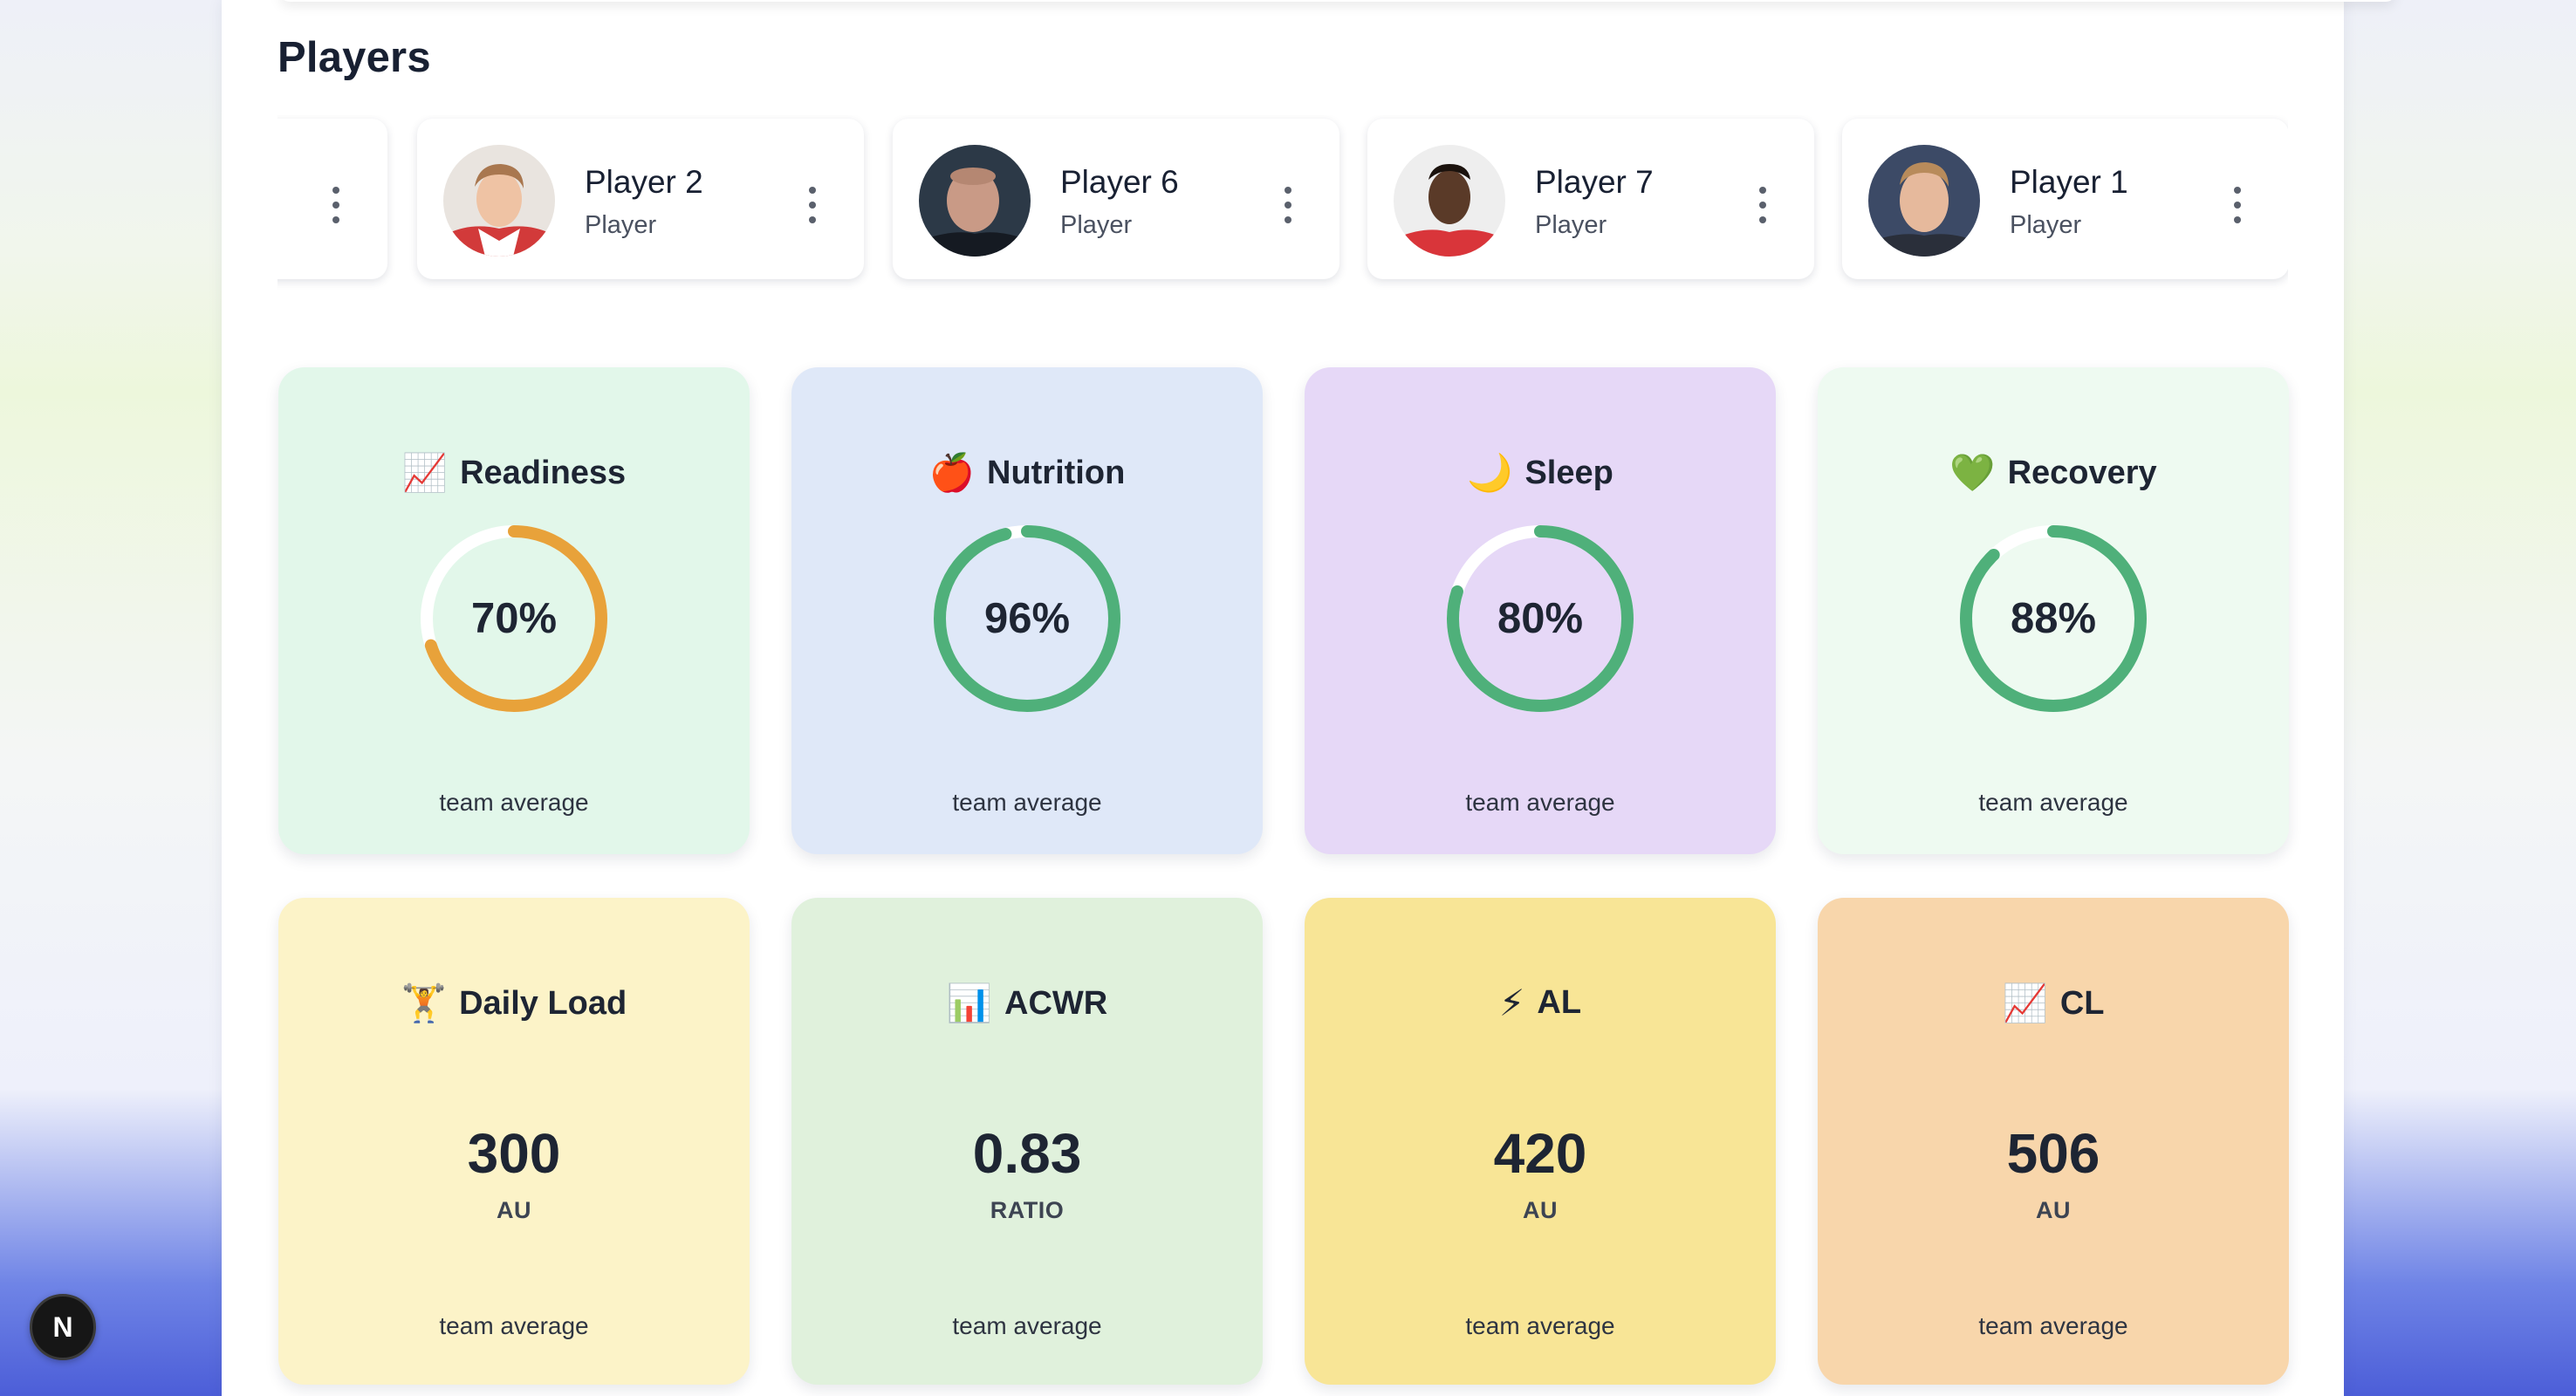 Image resolution: width=2576 pixels, height=1396 pixels. What do you see at coordinates (1027, 1153) in the screenshot?
I see `metric-value: 0.83` at bounding box center [1027, 1153].